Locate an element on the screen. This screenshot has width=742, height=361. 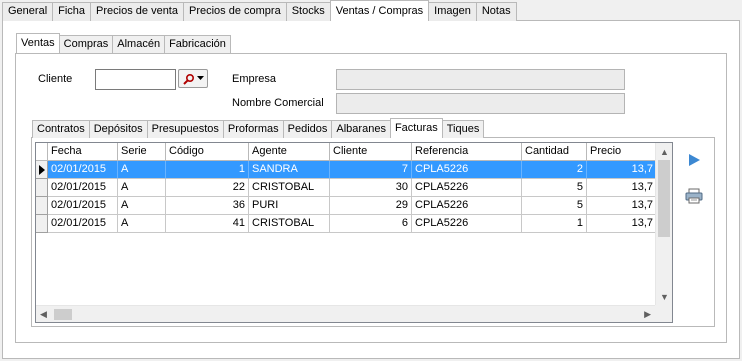
subtab-fabricacion: Fabricación is located at coordinates (197, 44).